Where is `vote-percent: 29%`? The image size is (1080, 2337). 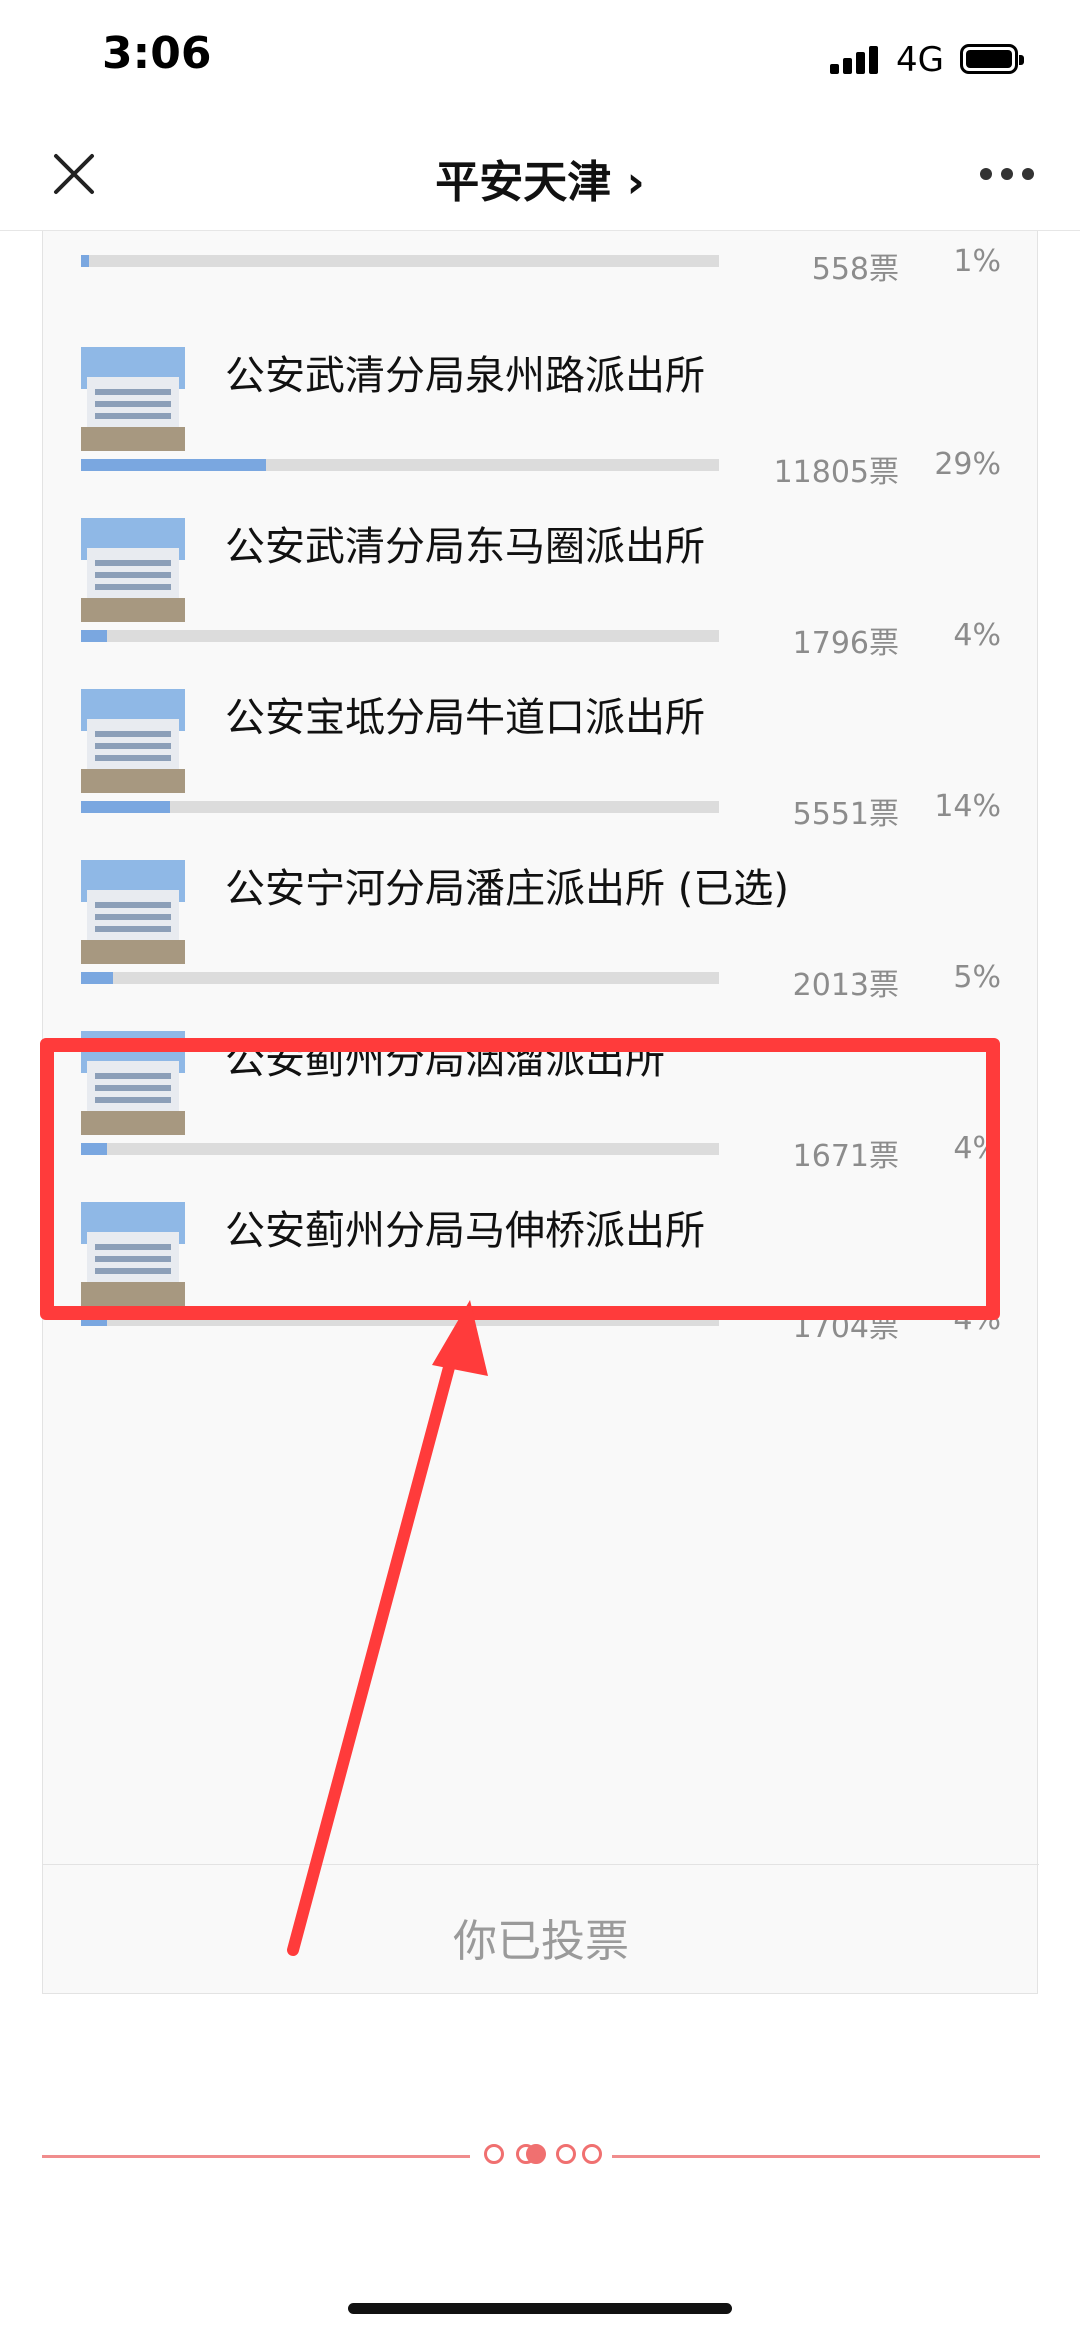 vote-percent: 29% is located at coordinates (967, 464).